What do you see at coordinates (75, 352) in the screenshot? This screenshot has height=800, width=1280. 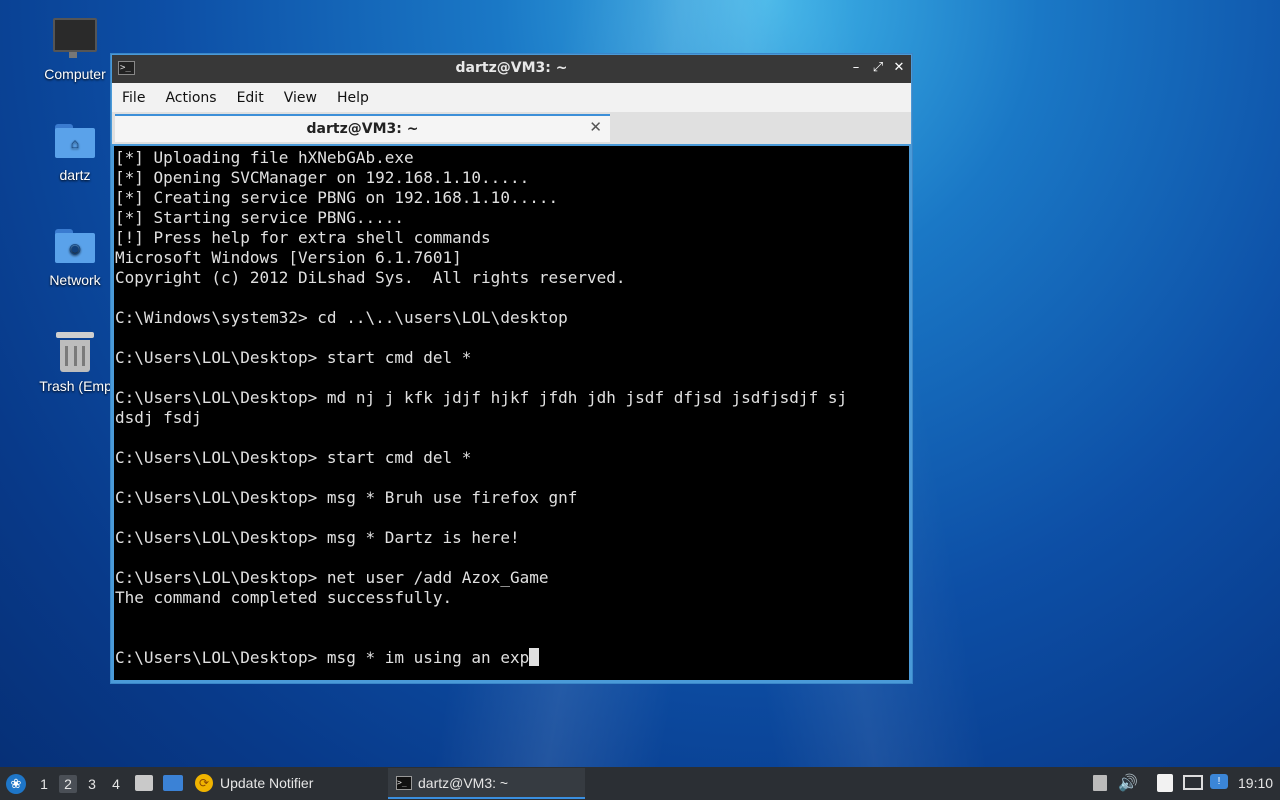 I see `trash-icon` at bounding box center [75, 352].